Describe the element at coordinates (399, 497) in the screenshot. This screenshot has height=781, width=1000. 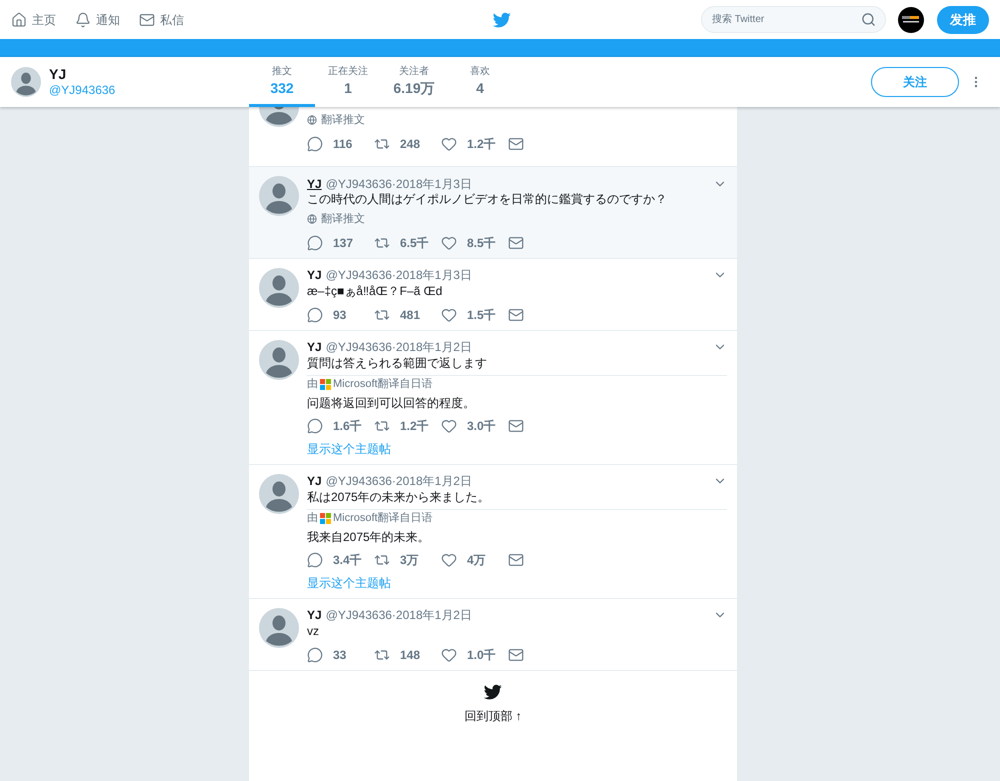
I see `tweet-text: 私は2075年の未来から来ました。` at that location.